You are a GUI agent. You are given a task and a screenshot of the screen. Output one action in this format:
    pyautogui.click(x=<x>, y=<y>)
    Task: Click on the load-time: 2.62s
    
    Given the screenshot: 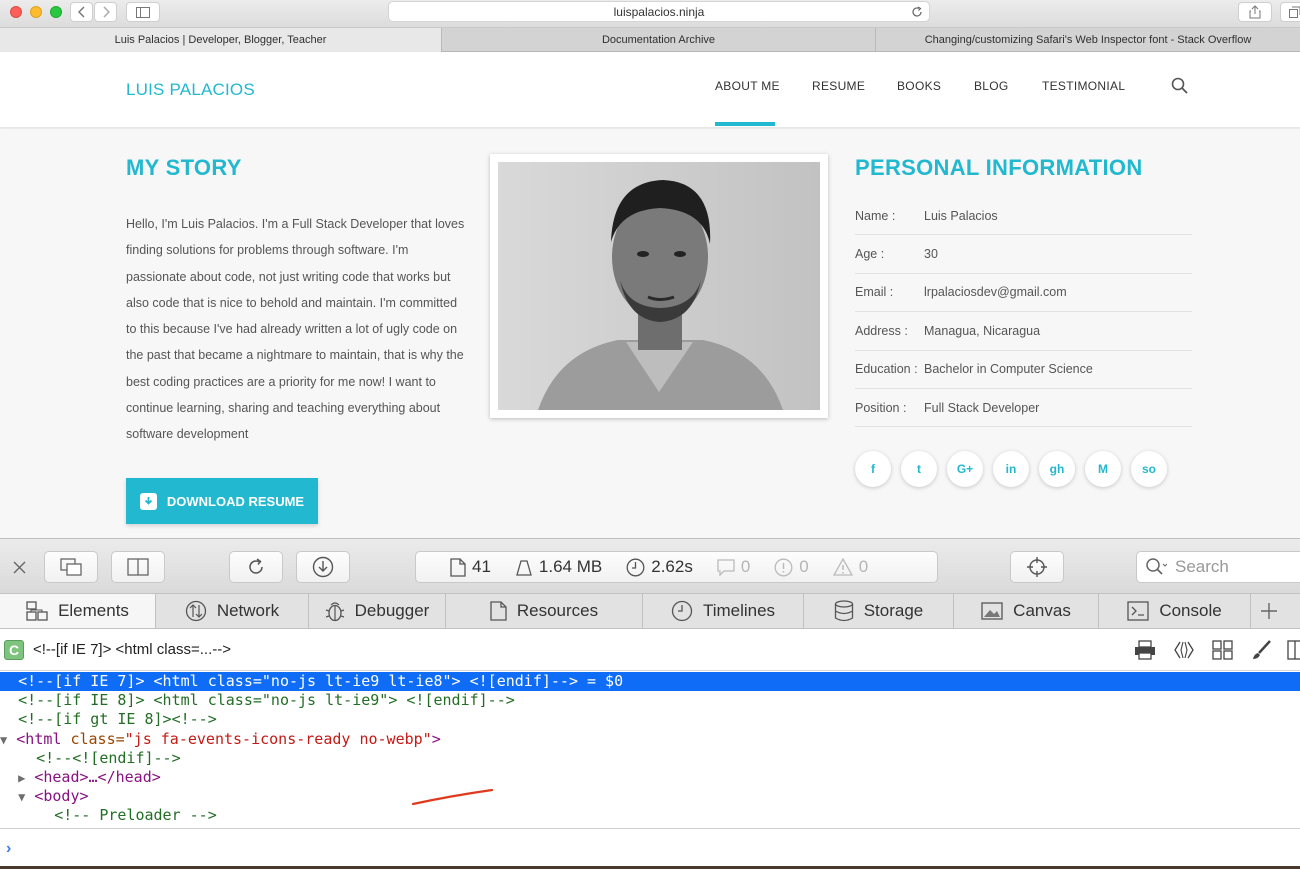 What is the action you would take?
    pyautogui.click(x=659, y=567)
    